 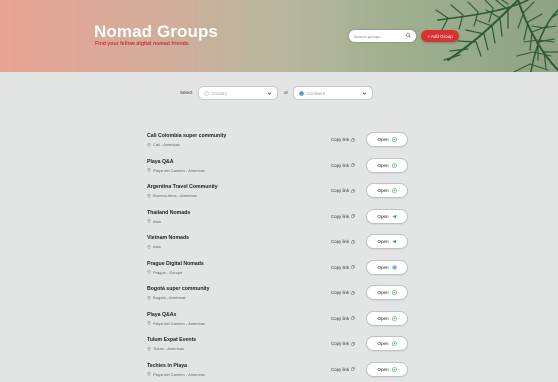 What do you see at coordinates (169, 212) in the screenshot?
I see `group-name: Thailand Nomads` at bounding box center [169, 212].